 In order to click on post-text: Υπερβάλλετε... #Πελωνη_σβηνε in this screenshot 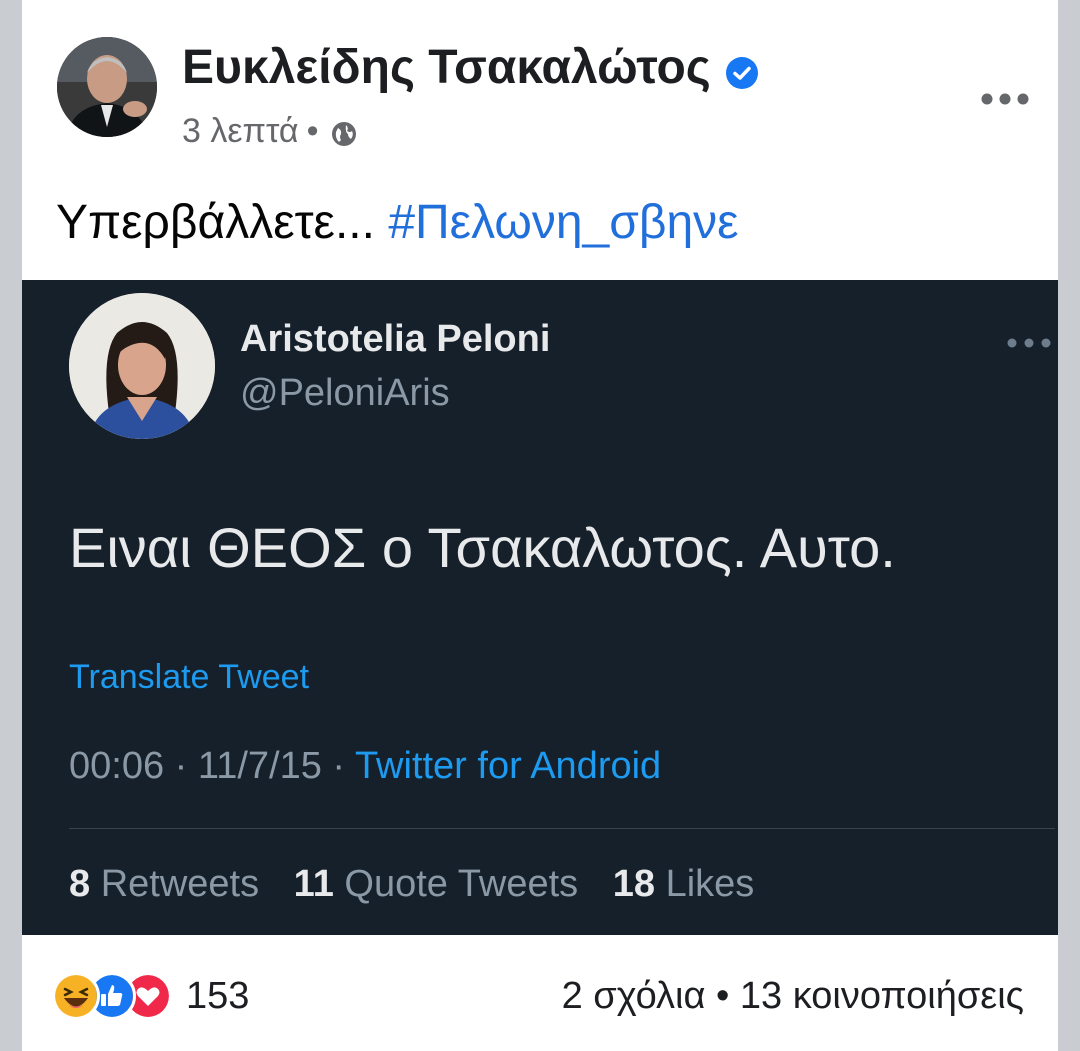, I will do `click(397, 222)`.